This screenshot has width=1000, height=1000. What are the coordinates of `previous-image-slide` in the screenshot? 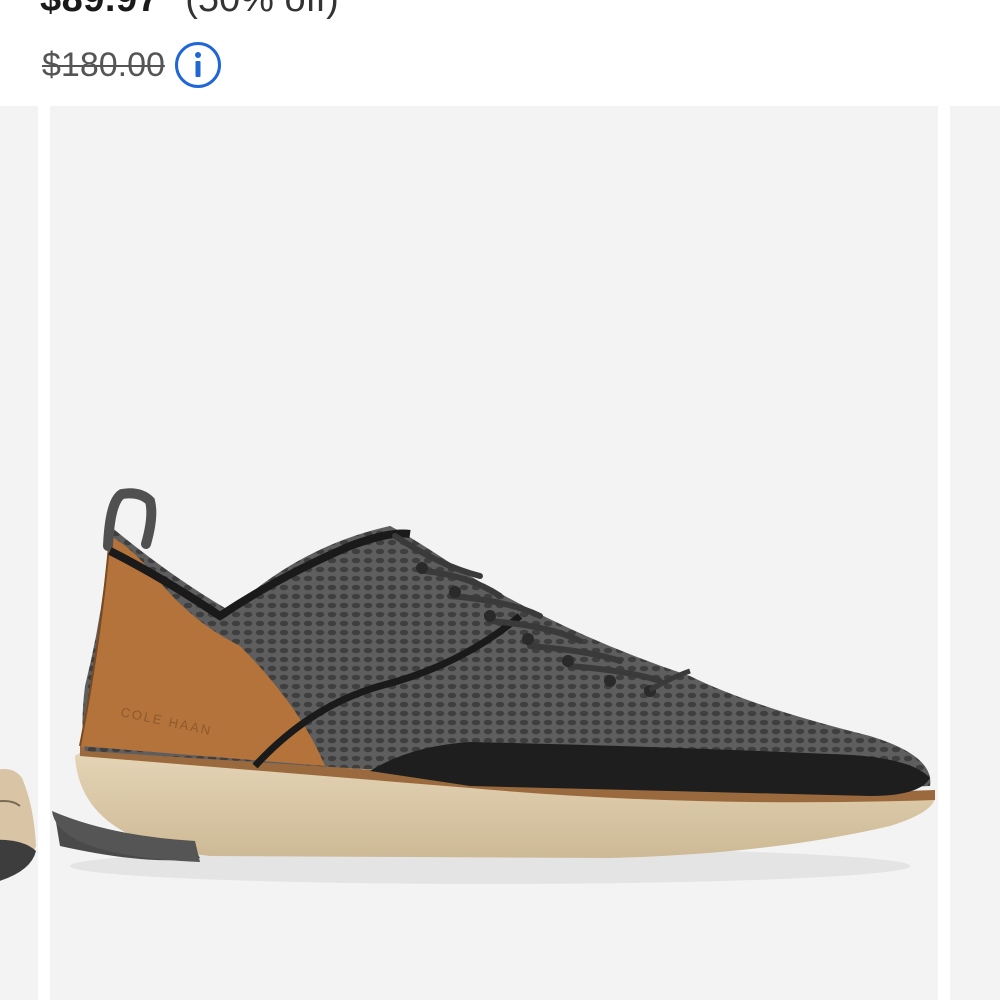 It's located at (19, 553).